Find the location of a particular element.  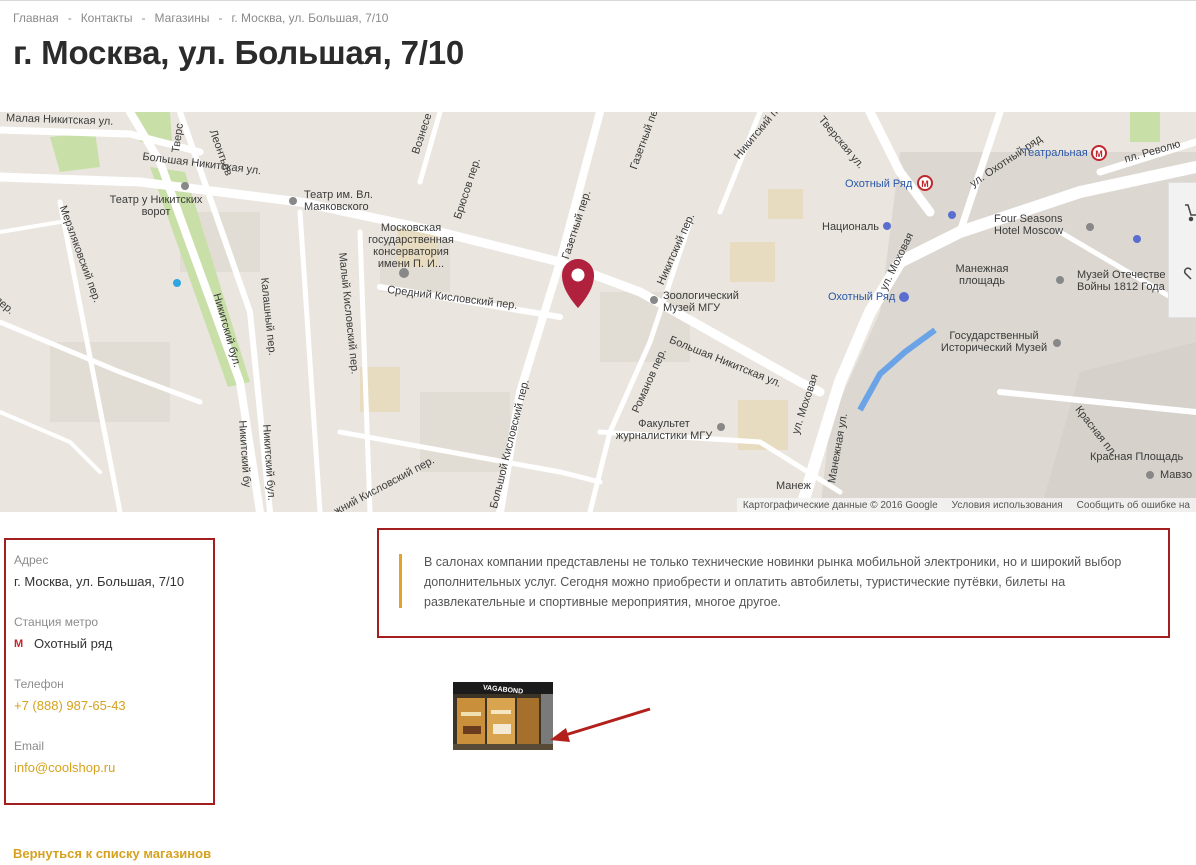

map-data-credit: Картографические данные © 2016 Google is located at coordinates (840, 505).